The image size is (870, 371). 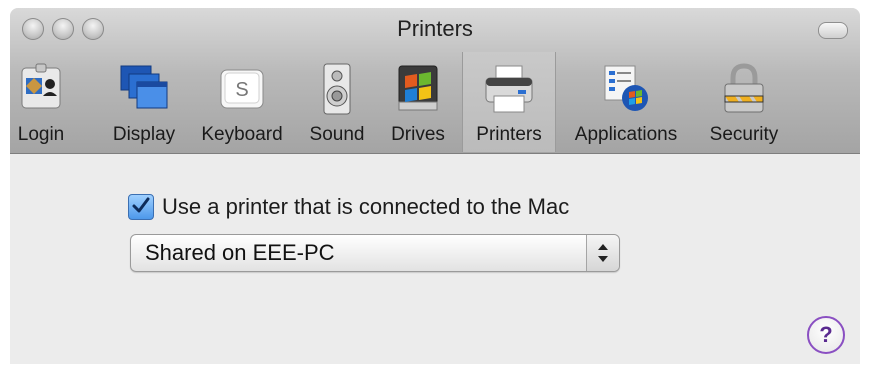 I want to click on window-title: Printers, so click(x=435, y=28).